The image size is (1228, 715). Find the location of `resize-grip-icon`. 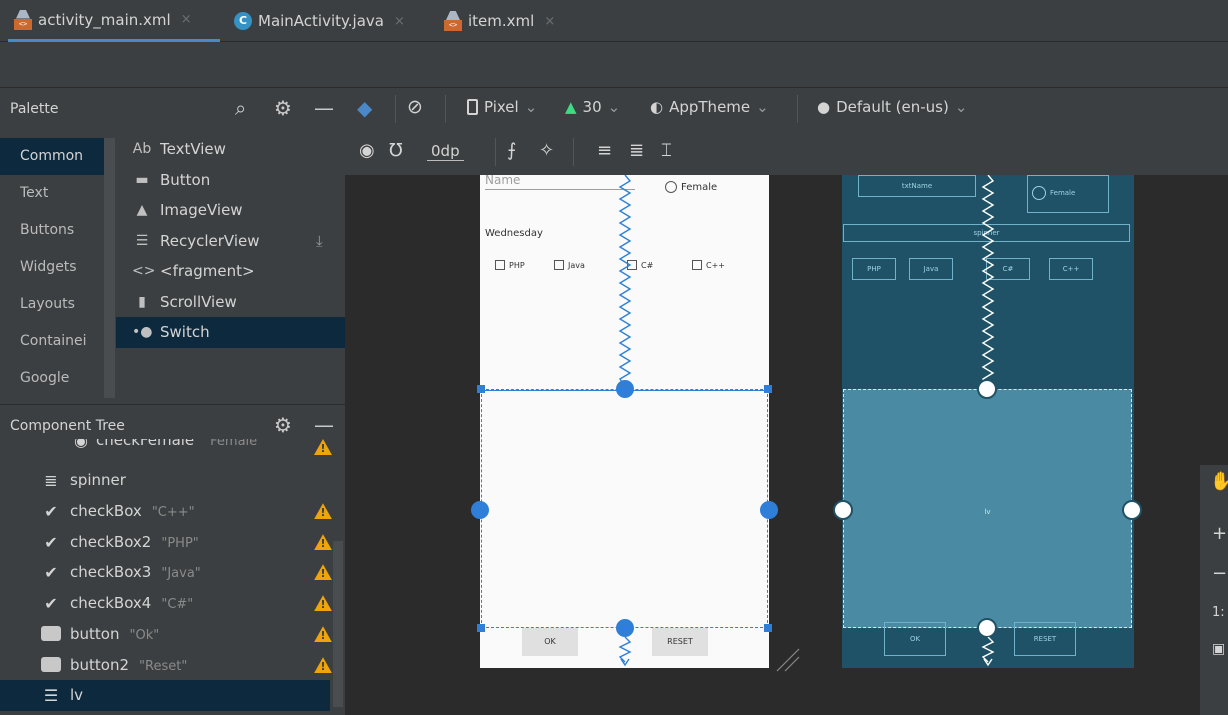

resize-grip-icon is located at coordinates (788, 660).